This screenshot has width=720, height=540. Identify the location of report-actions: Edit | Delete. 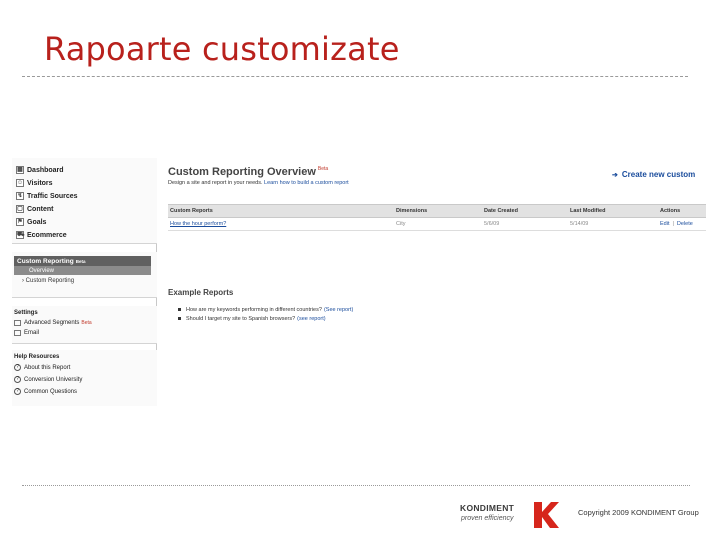
(676, 224).